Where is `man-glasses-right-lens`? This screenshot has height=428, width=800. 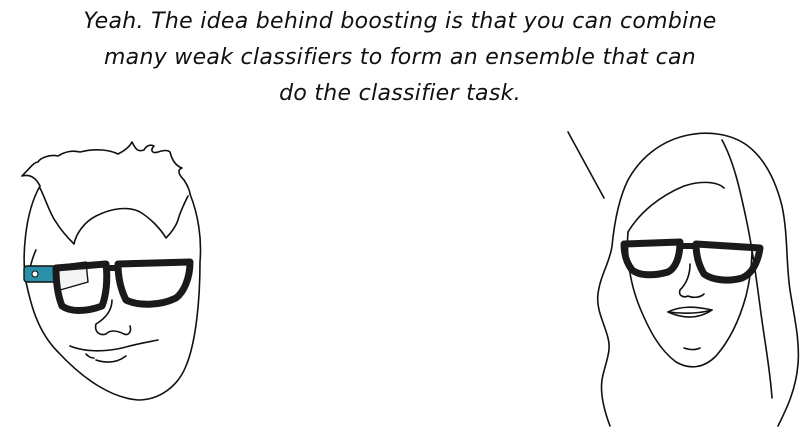 man-glasses-right-lens is located at coordinates (154, 283).